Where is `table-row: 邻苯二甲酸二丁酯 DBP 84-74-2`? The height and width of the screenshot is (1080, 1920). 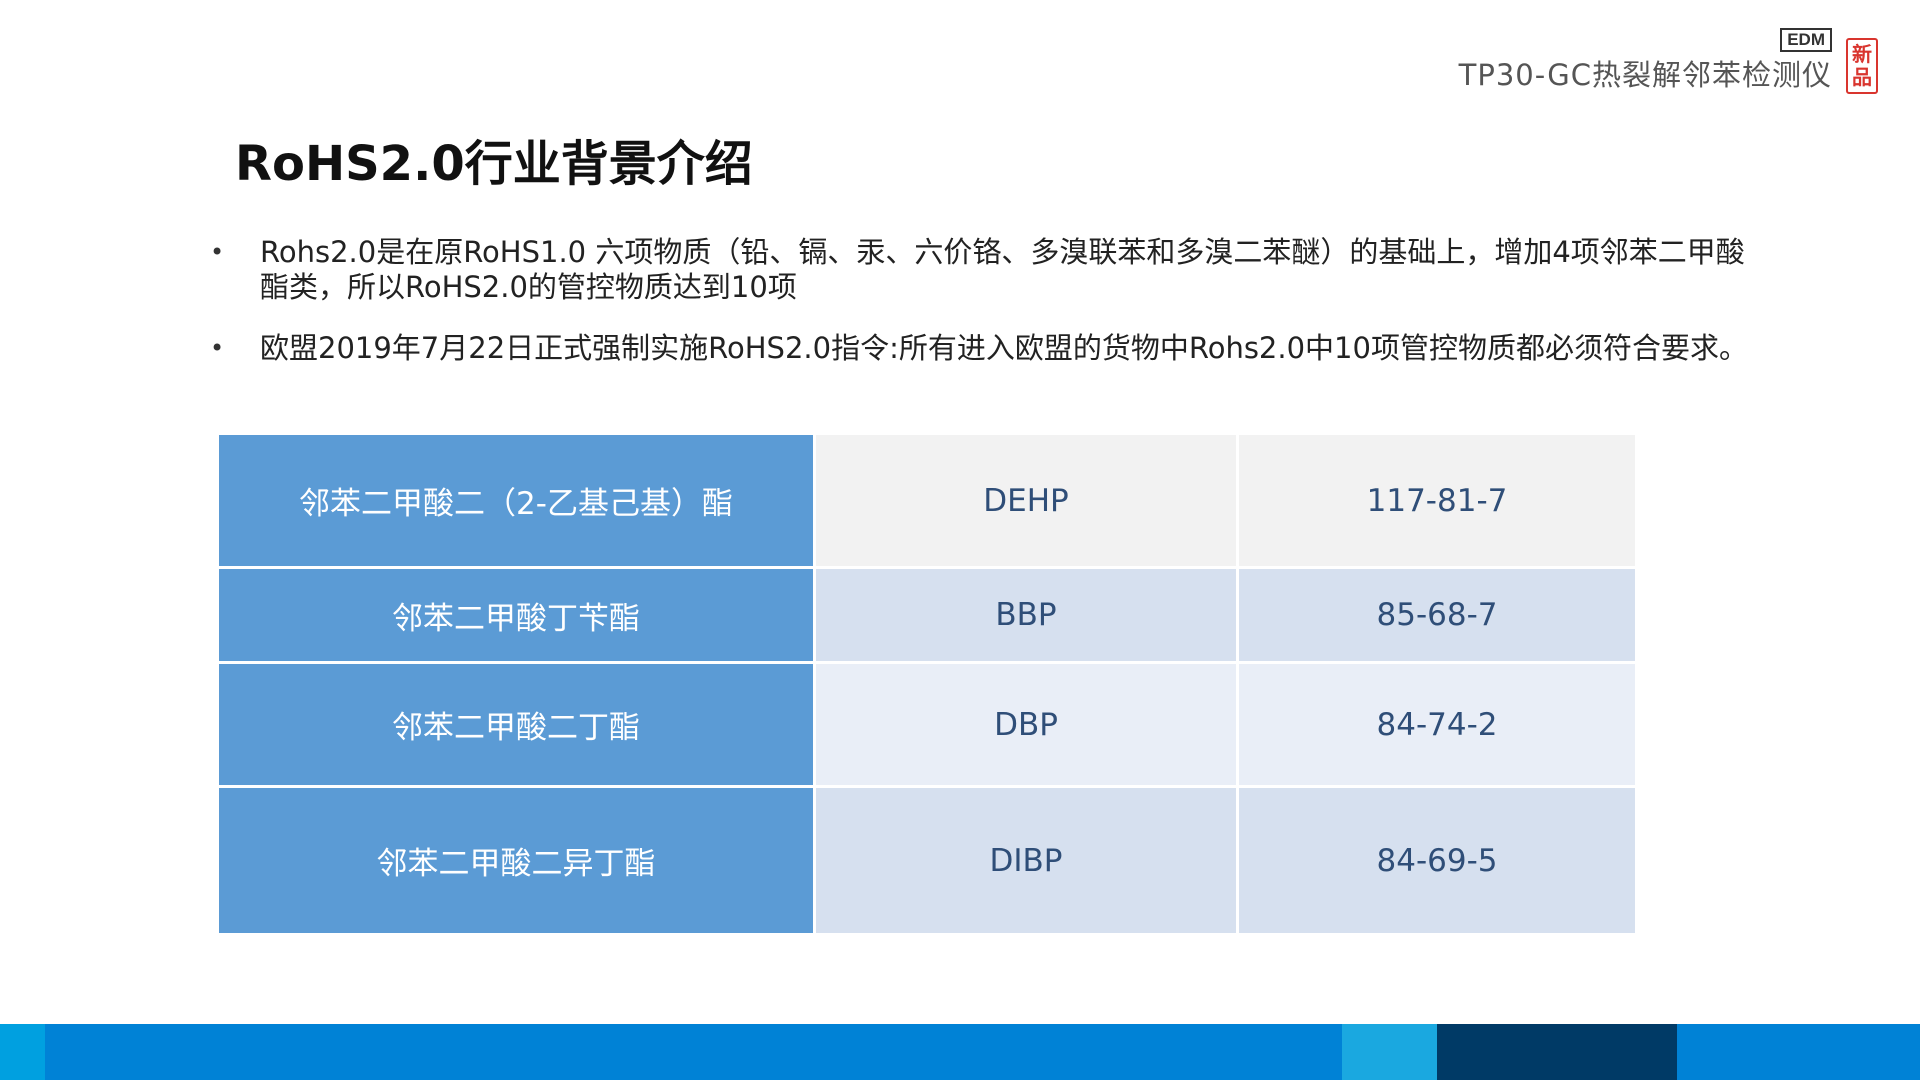 table-row: 邻苯二甲酸二丁酯 DBP 84-74-2 is located at coordinates (927, 724).